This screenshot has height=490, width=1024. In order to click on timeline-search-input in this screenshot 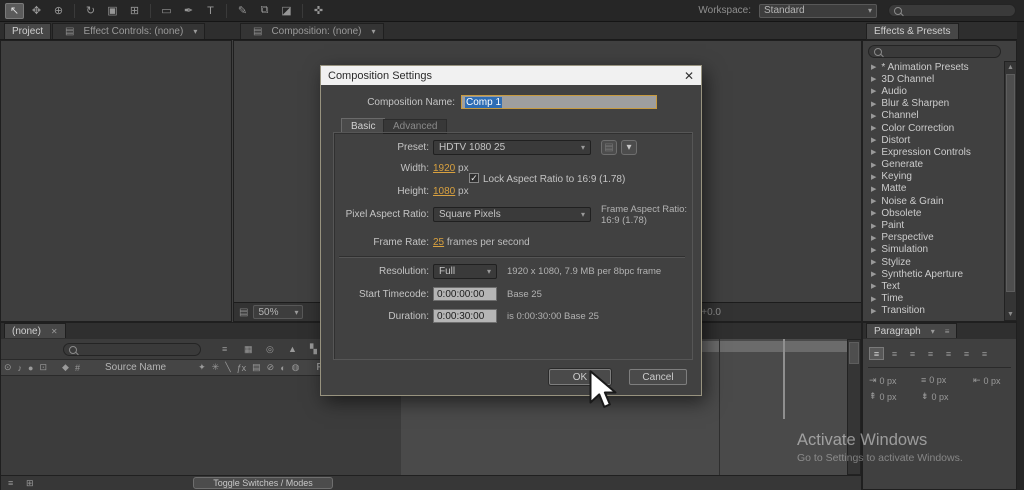, I will do `click(132, 349)`.